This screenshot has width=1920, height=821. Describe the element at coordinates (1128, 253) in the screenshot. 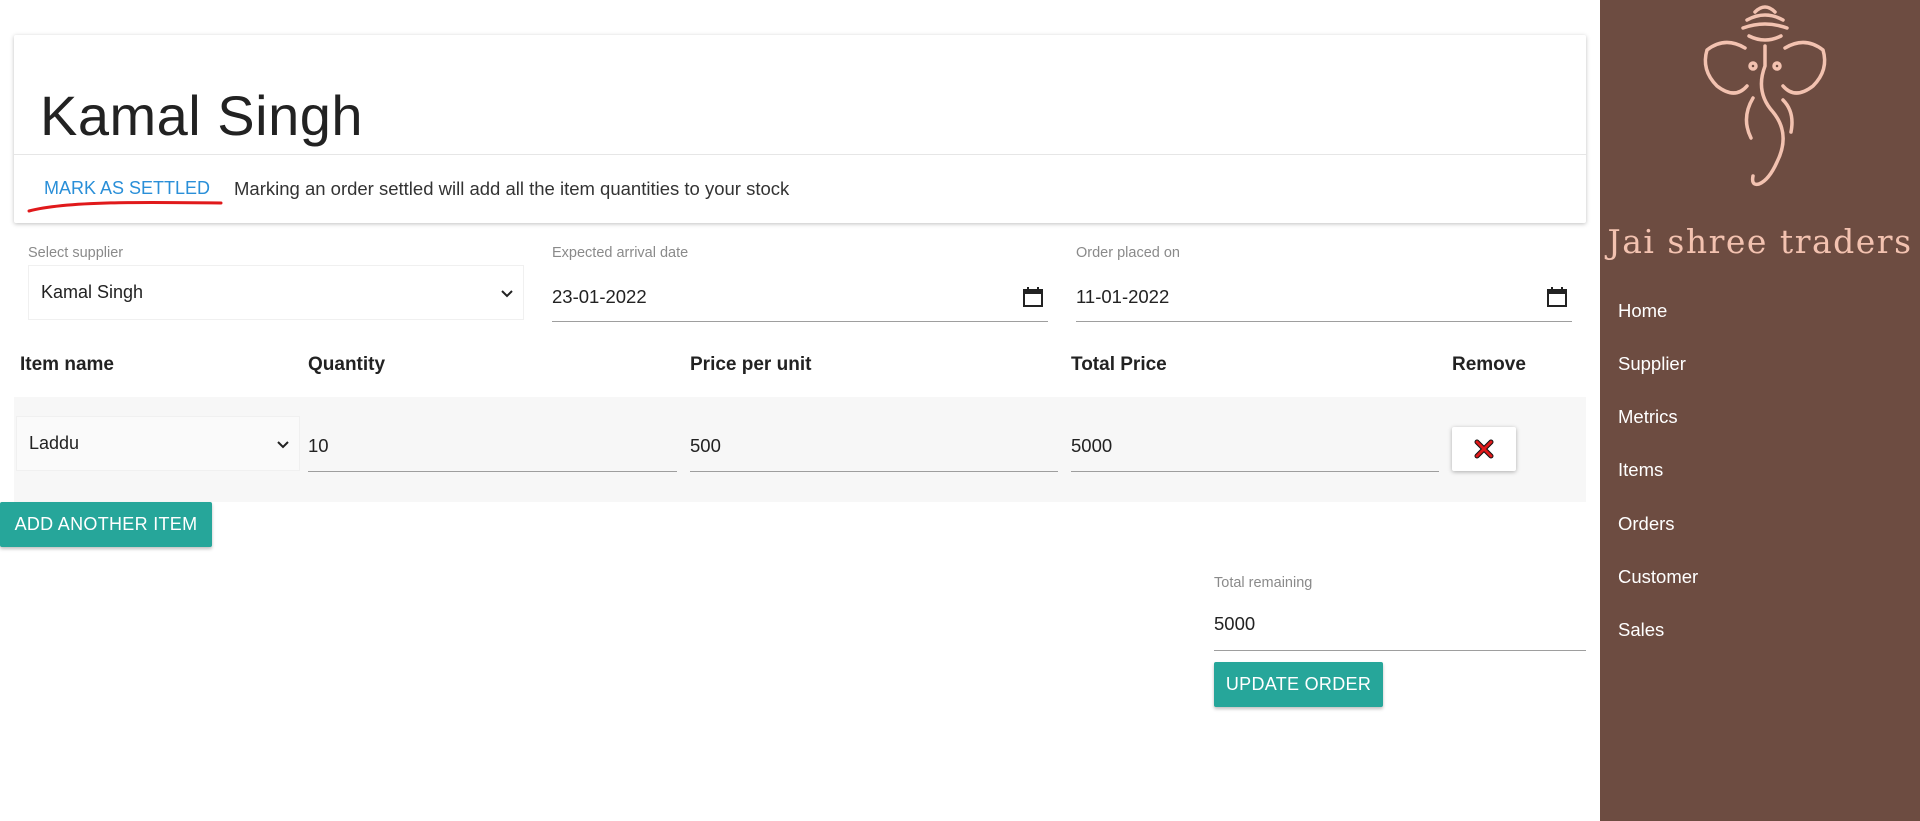

I see `placed-label: Order placed on` at that location.